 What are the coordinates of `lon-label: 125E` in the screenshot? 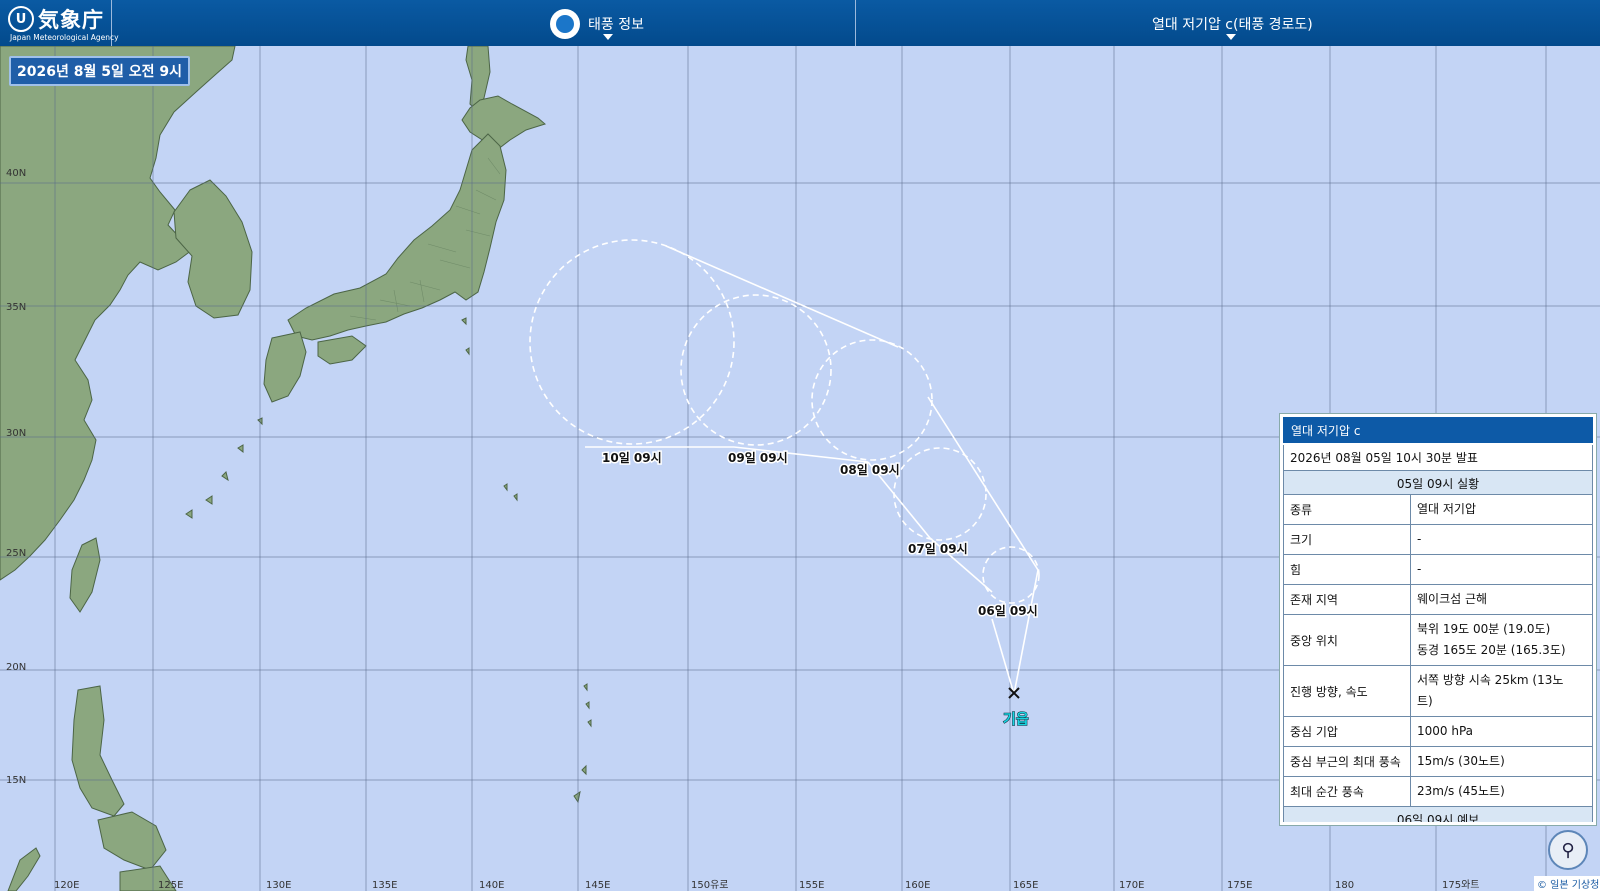 It's located at (170, 885).